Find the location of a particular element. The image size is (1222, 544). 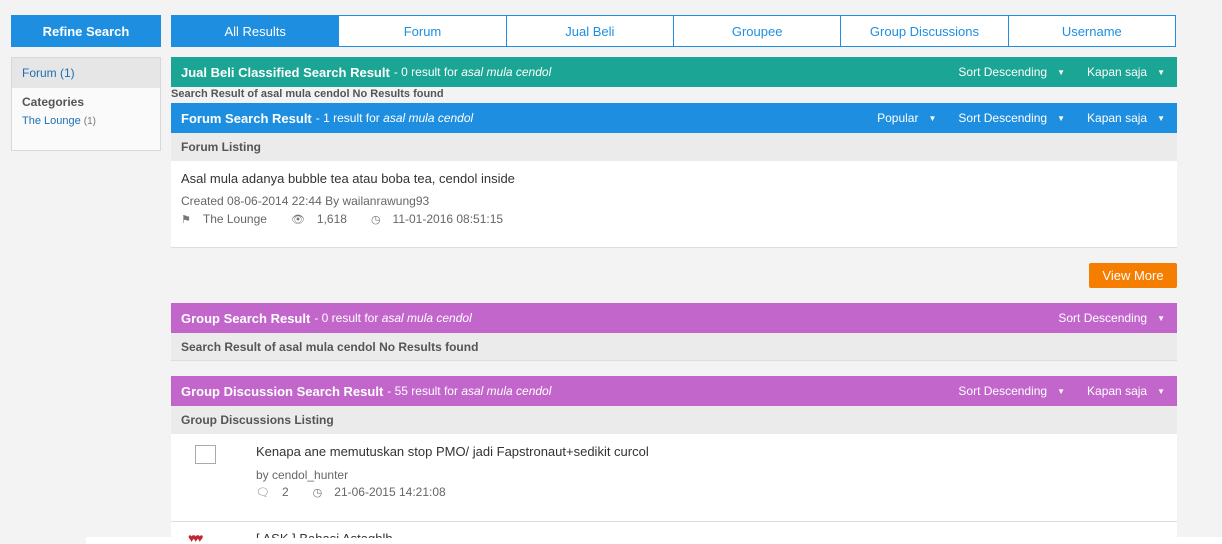

group-discussion-sort-dropdown: Sort Descending ▼ is located at coordinates (1011, 391).